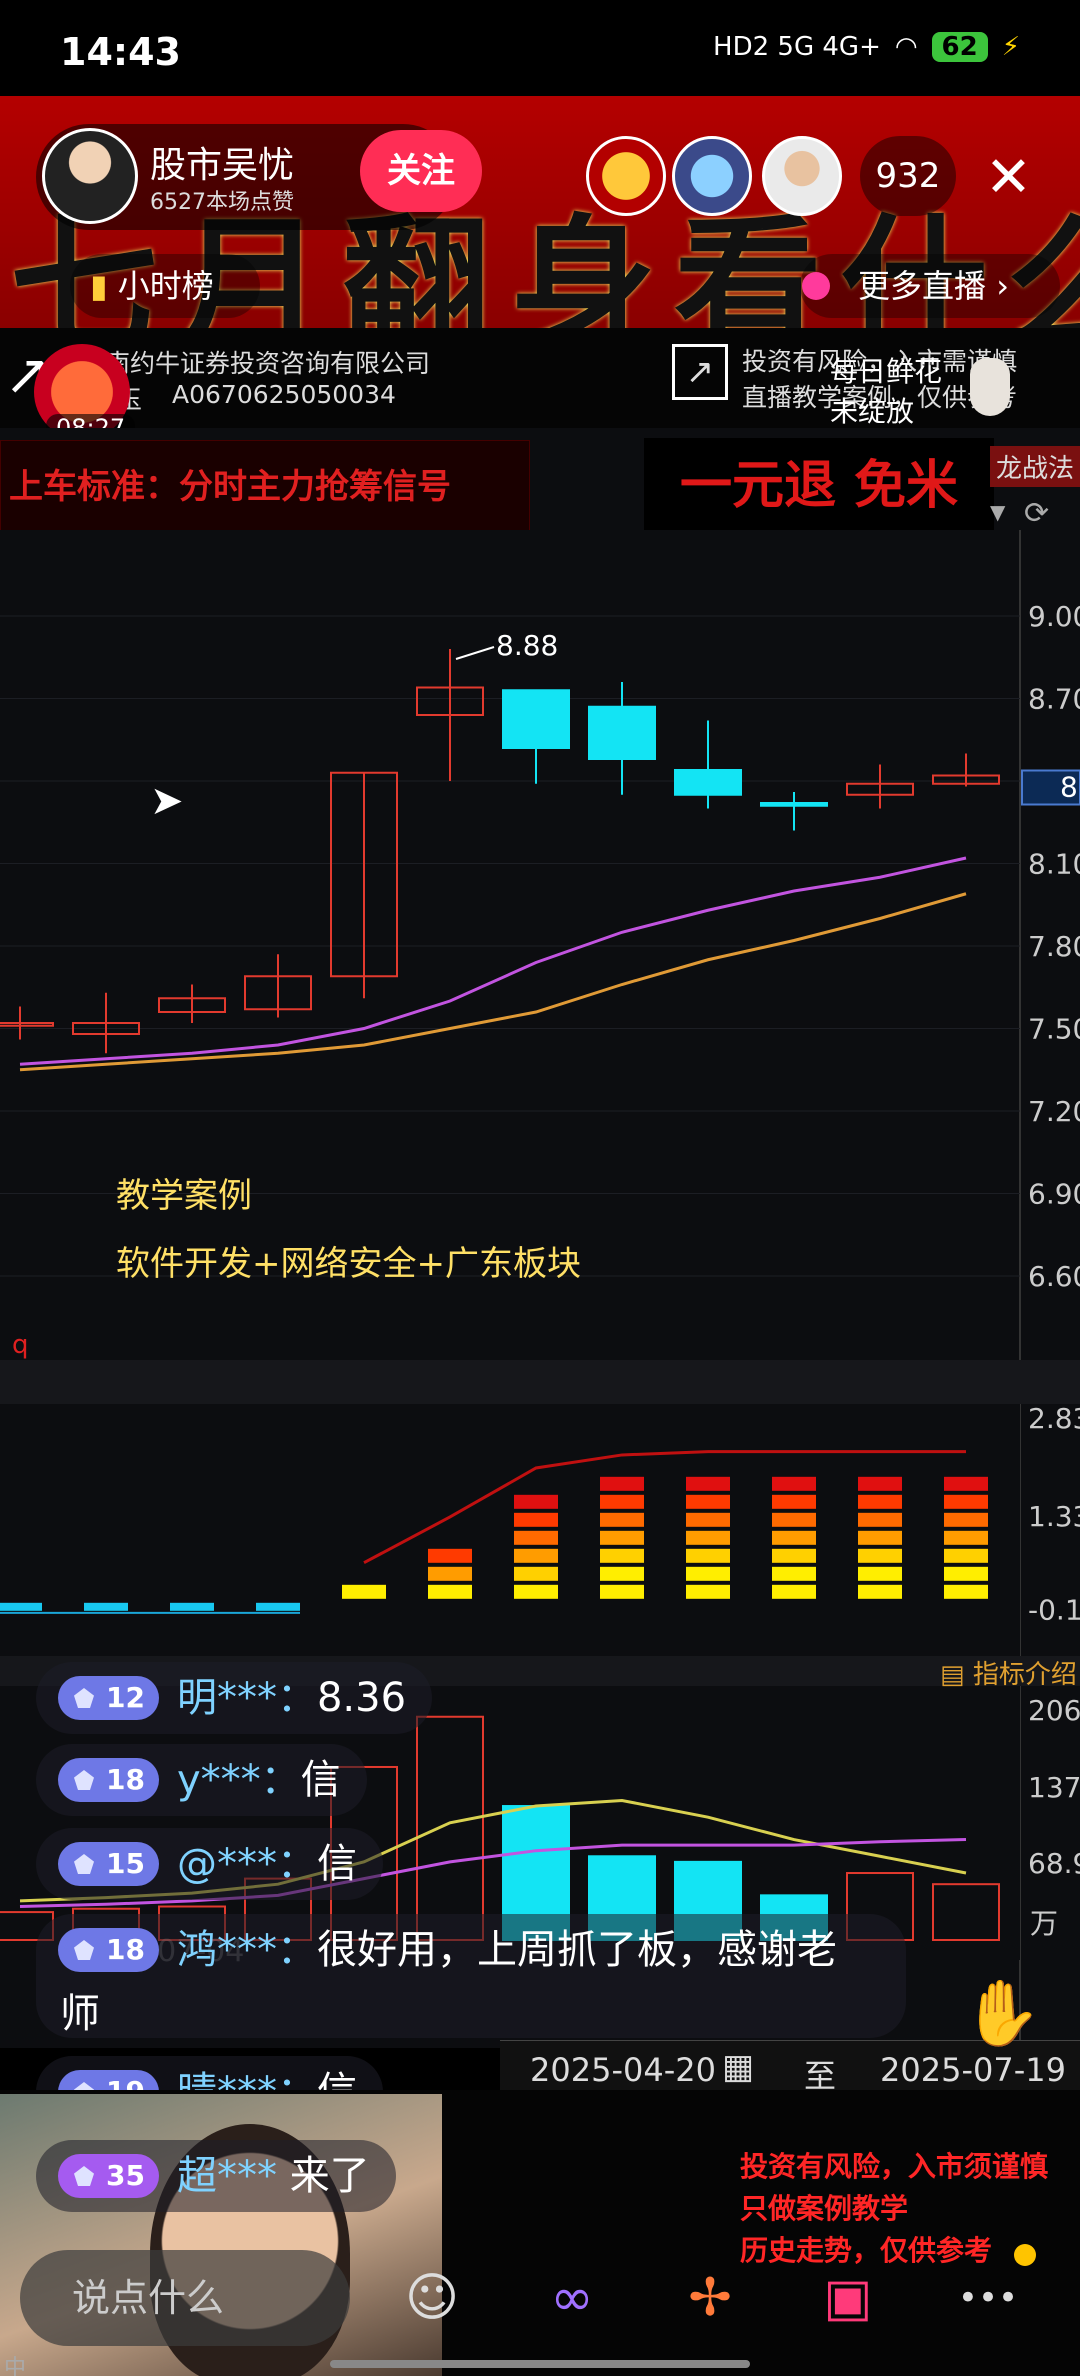 The width and height of the screenshot is (1080, 2376). I want to click on comment-user: 明***, so click(227, 1698).